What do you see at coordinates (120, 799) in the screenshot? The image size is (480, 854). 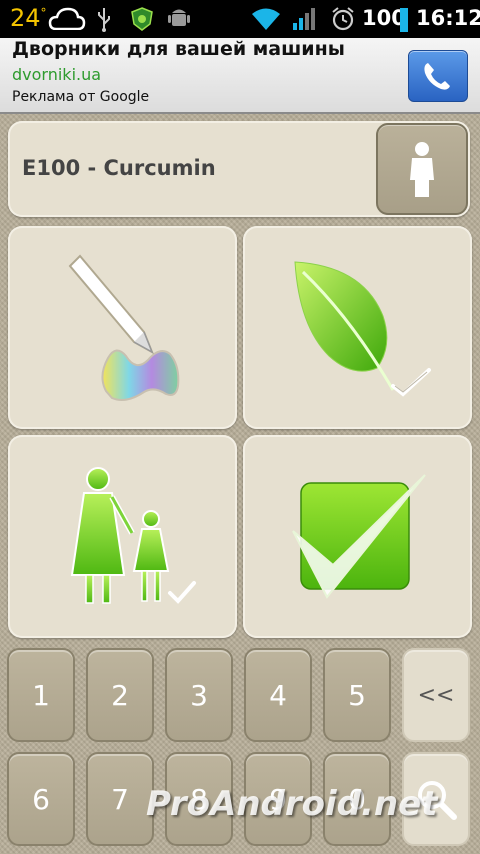 I see `key-7: 7` at bounding box center [120, 799].